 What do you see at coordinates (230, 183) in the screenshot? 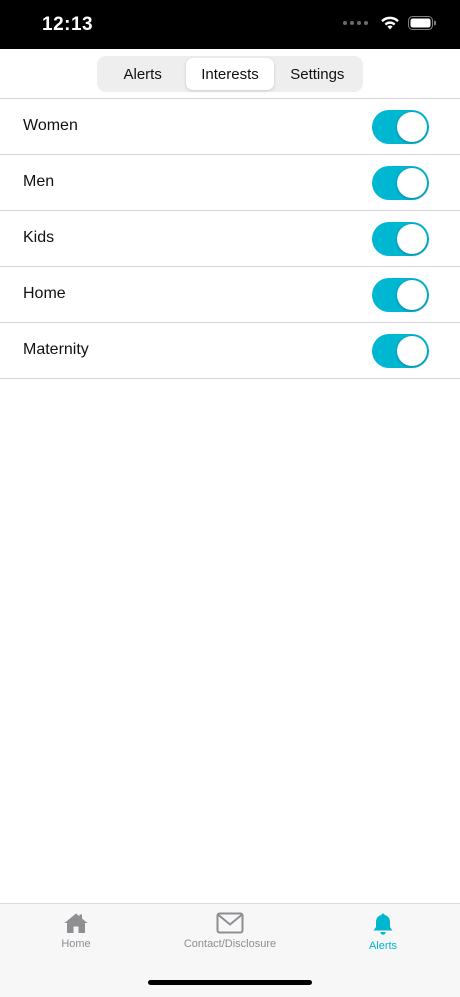
I see `list-item: Men` at bounding box center [230, 183].